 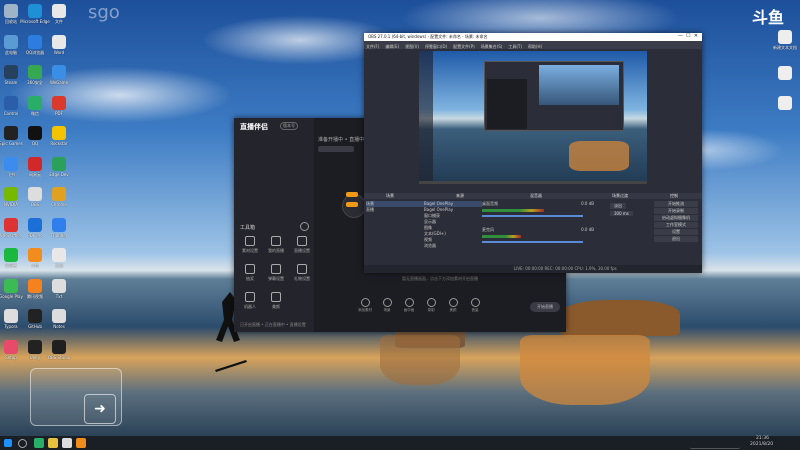 I want to click on tool-label: 画中画, so click(x=409, y=310).